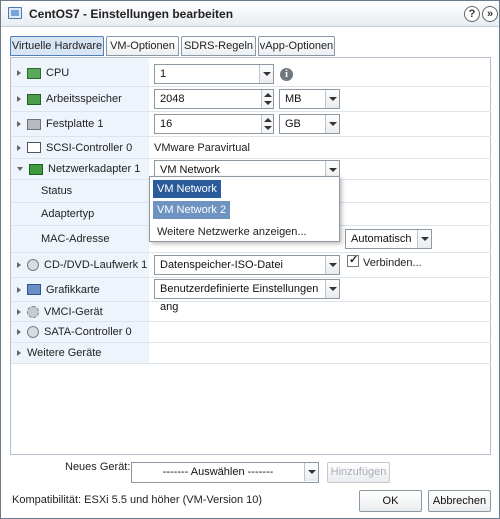 This screenshot has width=500, height=519. I want to click on tab-sdrs-rules: SDRS-Regeln, so click(218, 46).